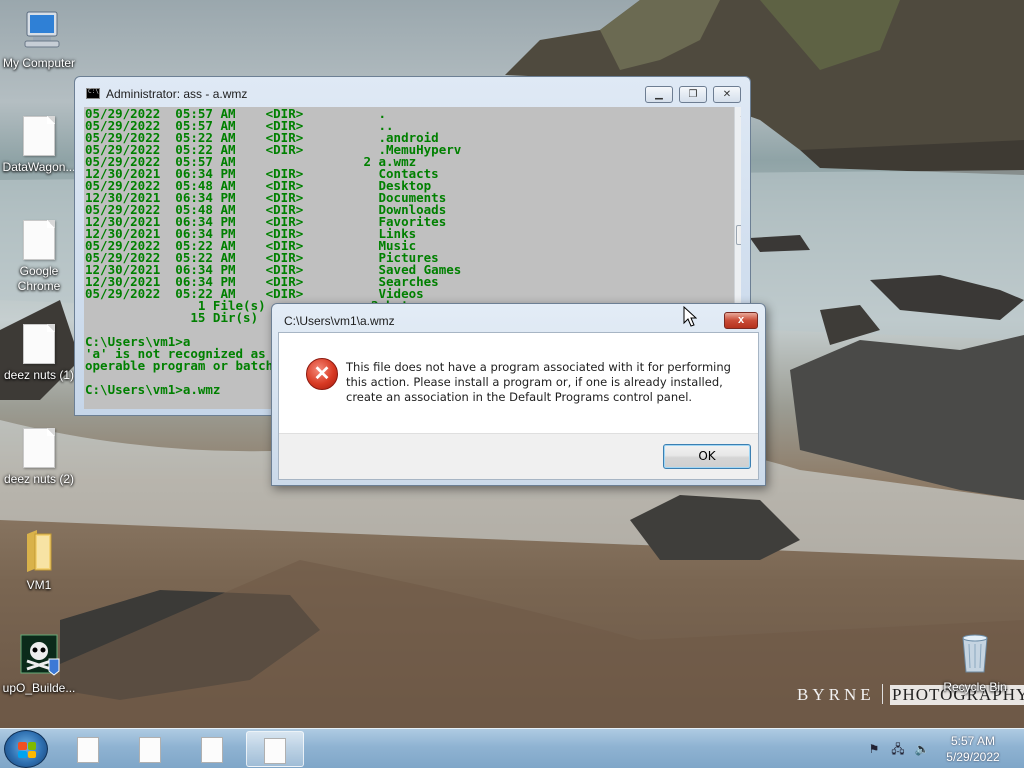 The height and width of the screenshot is (768, 1024). What do you see at coordinates (690, 316) in the screenshot?
I see `mouse-pointer-icon` at bounding box center [690, 316].